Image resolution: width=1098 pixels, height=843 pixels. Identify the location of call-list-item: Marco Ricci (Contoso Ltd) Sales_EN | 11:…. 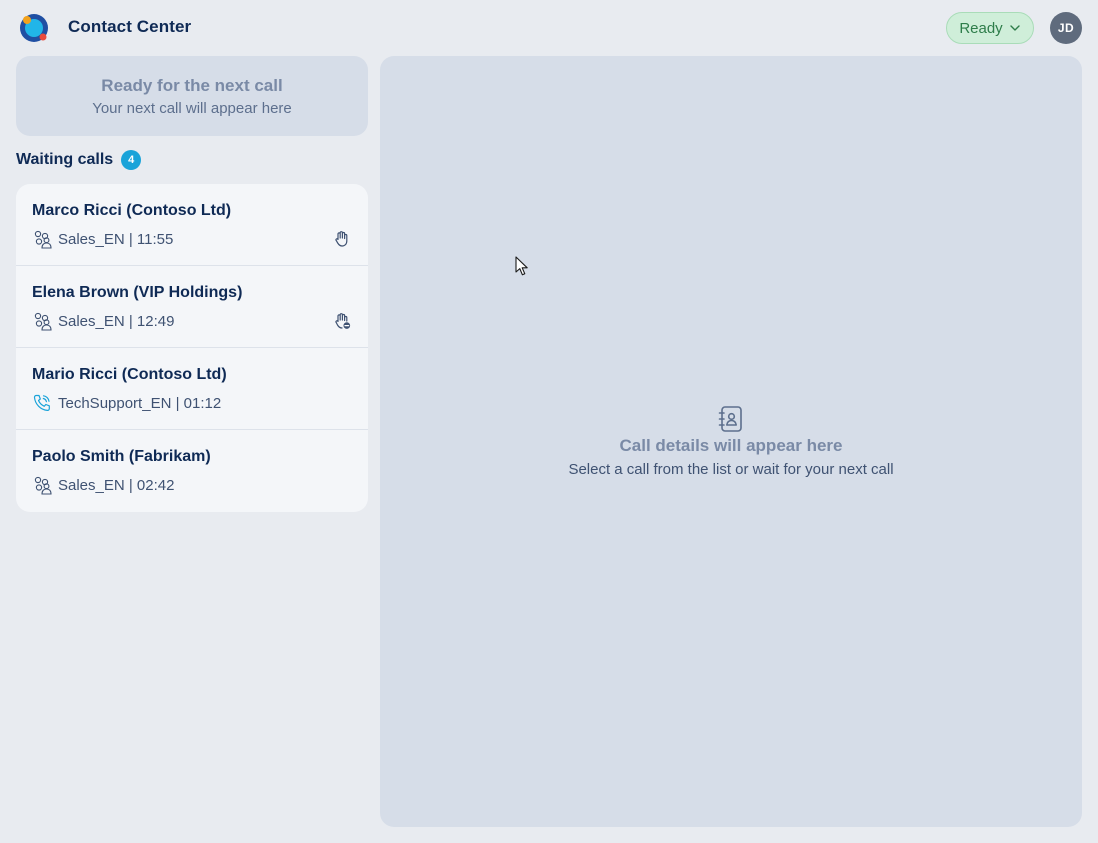
(192, 225).